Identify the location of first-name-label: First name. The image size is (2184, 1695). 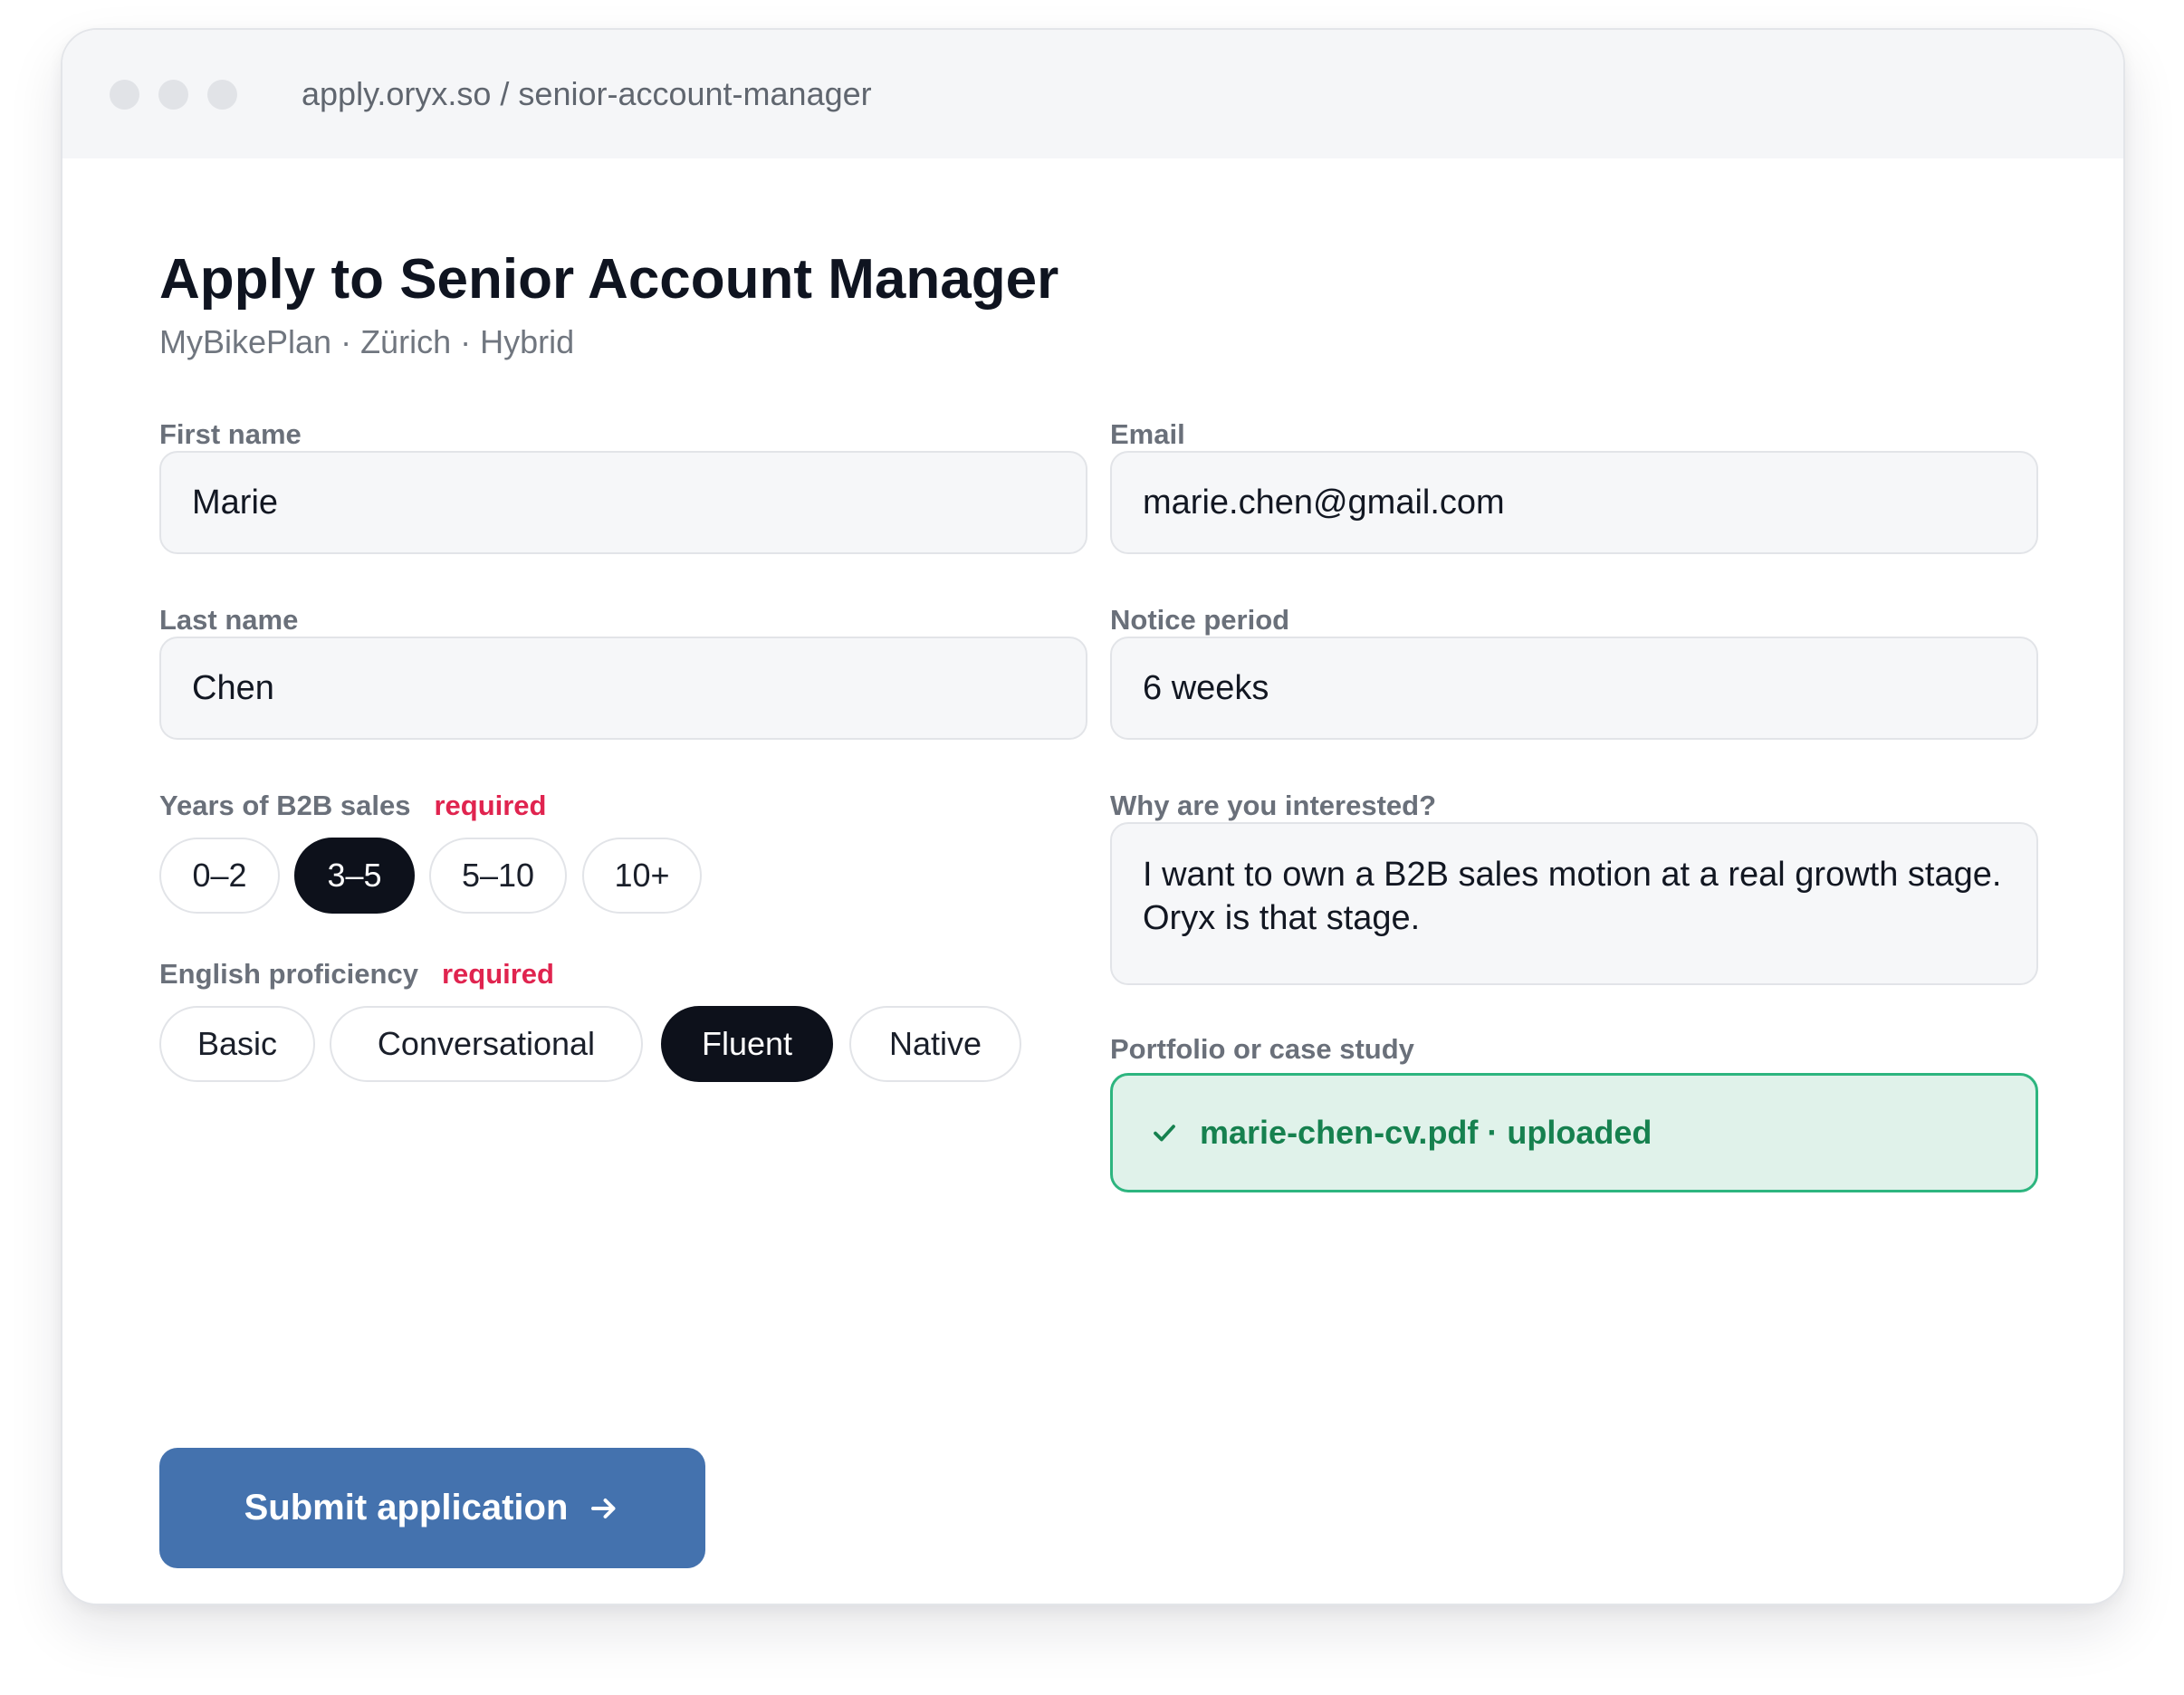
(230, 434).